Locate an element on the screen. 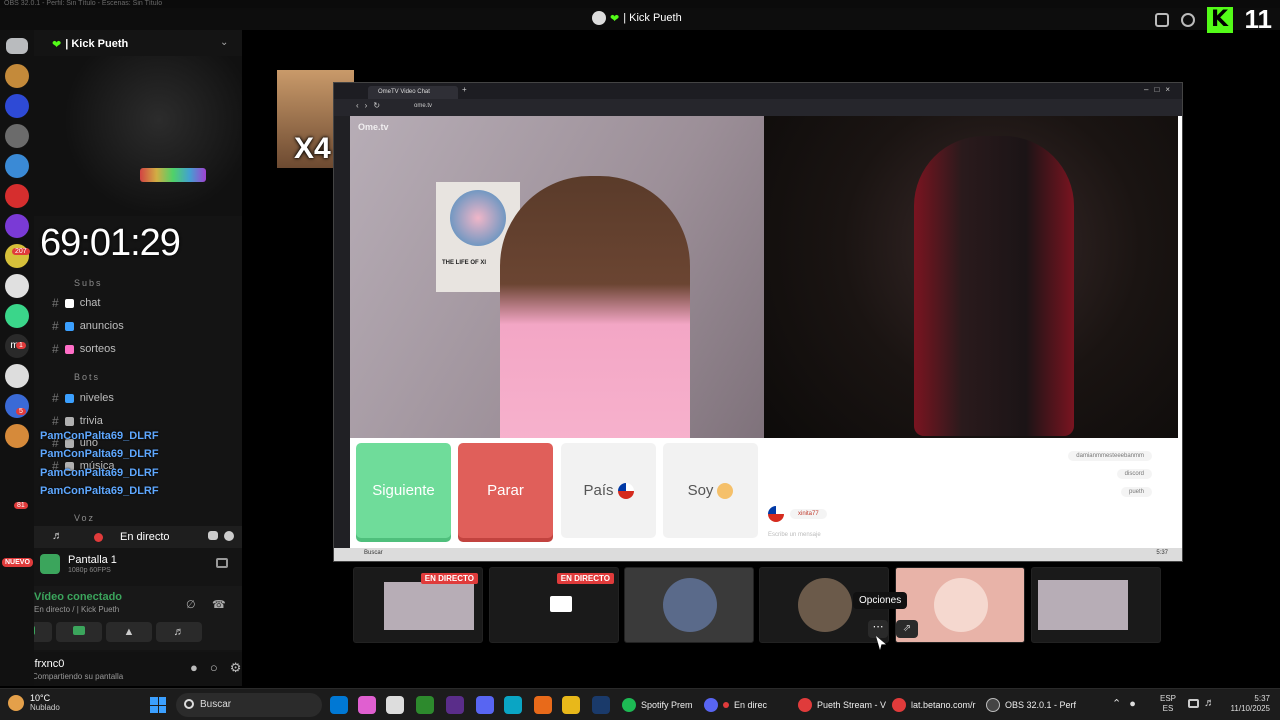 The image size is (1280, 720). stream-thumbnail is located at coordinates (1096, 605).